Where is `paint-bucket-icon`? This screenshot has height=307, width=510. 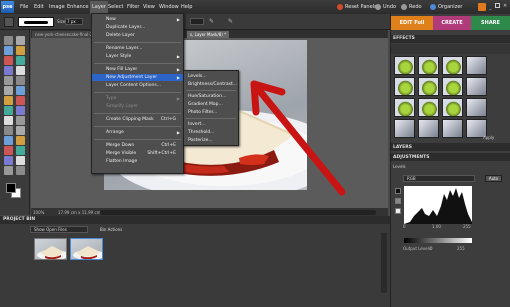
paint-bucket-icon is located at coordinates (20, 60).